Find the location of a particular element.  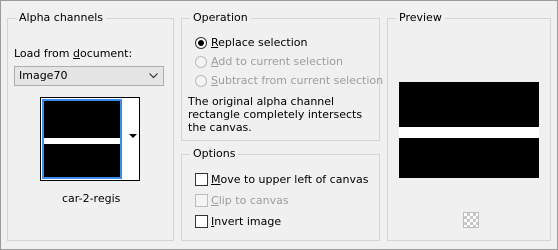

chevron-down-icon is located at coordinates (153, 76).